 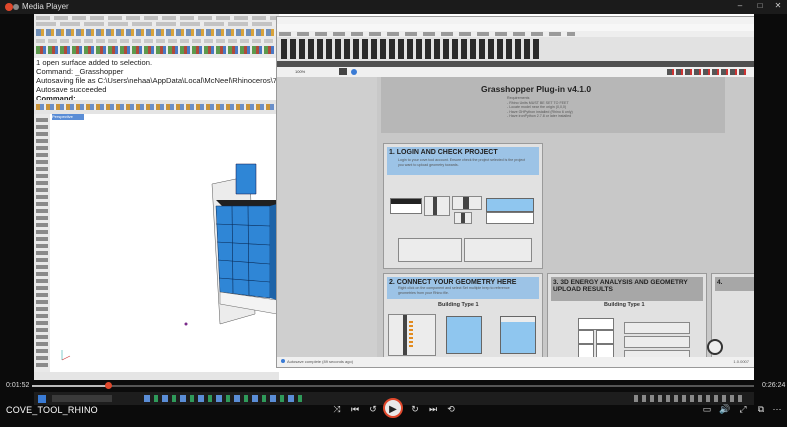 What do you see at coordinates (16, 7) in the screenshot?
I see `app-secondary-icon` at bounding box center [16, 7].